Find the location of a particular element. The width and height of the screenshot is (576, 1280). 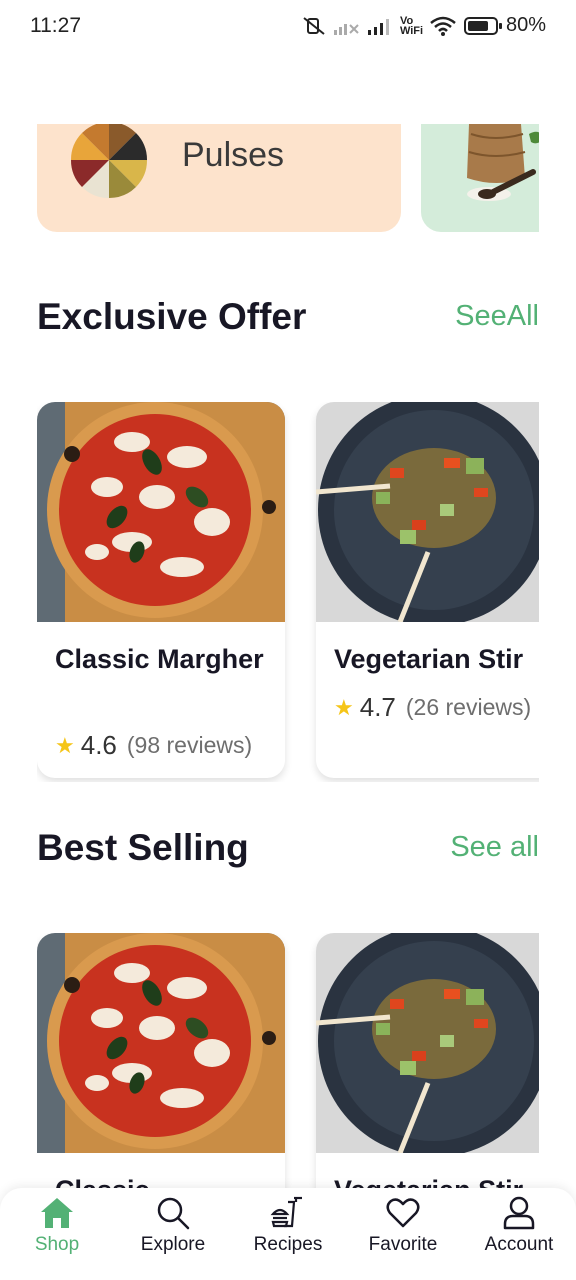

section-title-exclusive-offer: Exclusive Offer is located at coordinates (172, 316).